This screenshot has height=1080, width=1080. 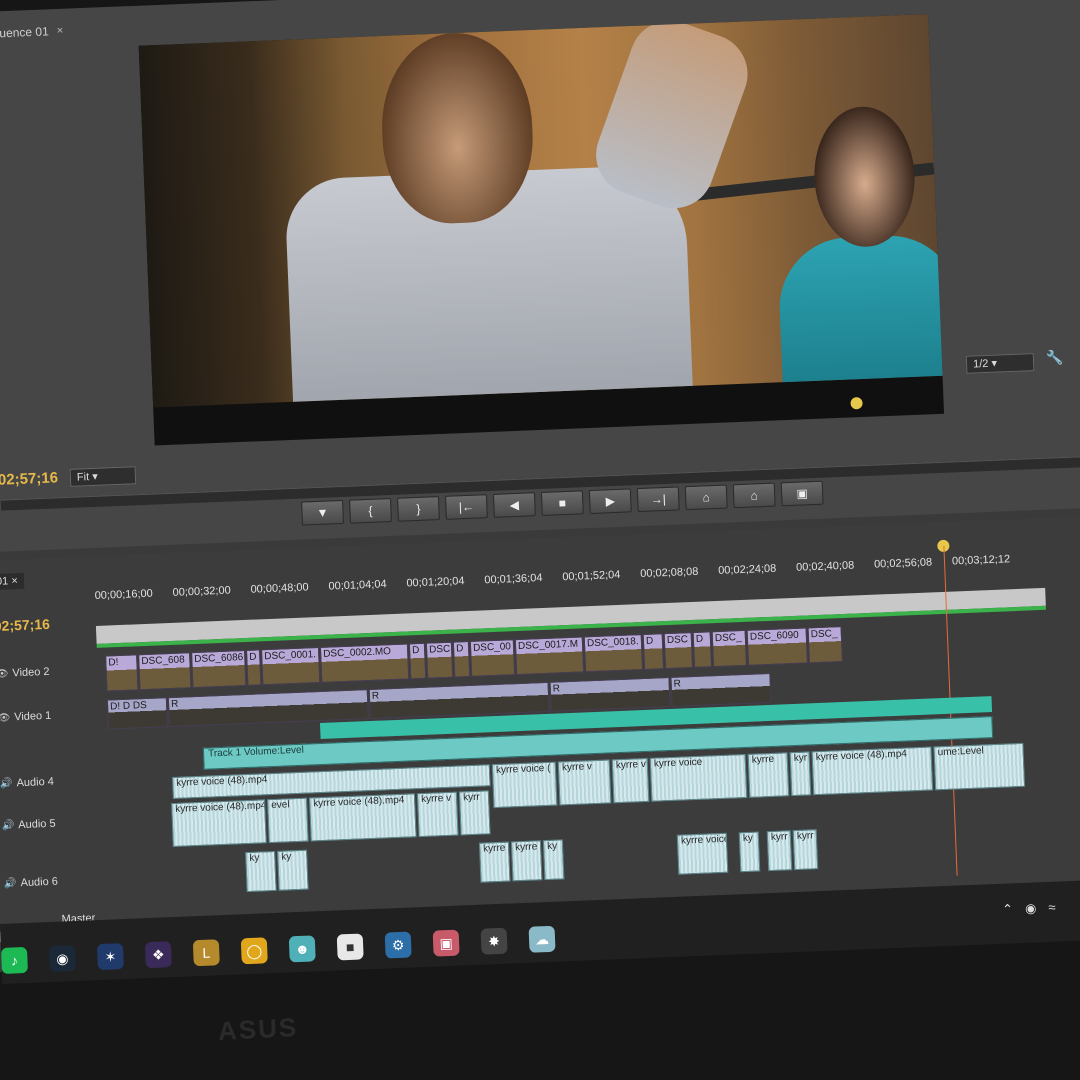 I want to click on notes-icon: ■, so click(x=350, y=947).